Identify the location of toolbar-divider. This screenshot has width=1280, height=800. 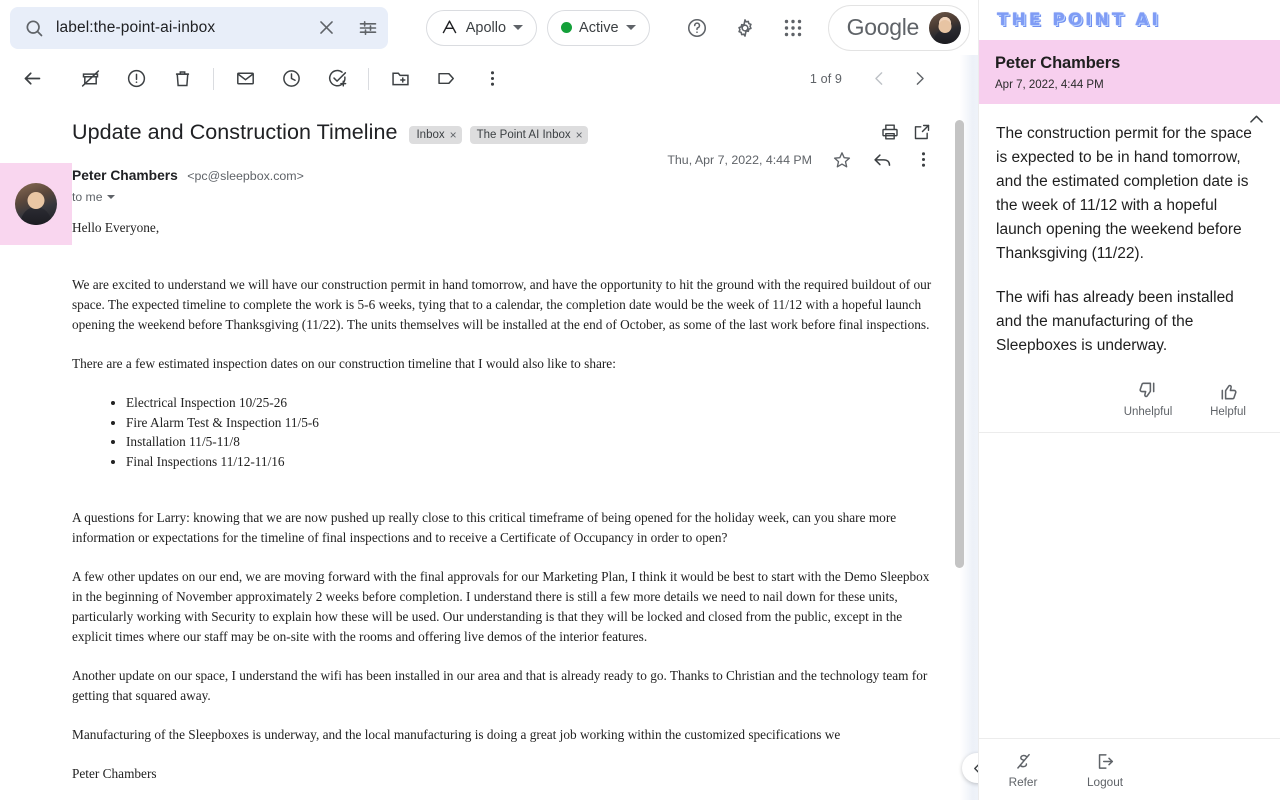
(213, 78).